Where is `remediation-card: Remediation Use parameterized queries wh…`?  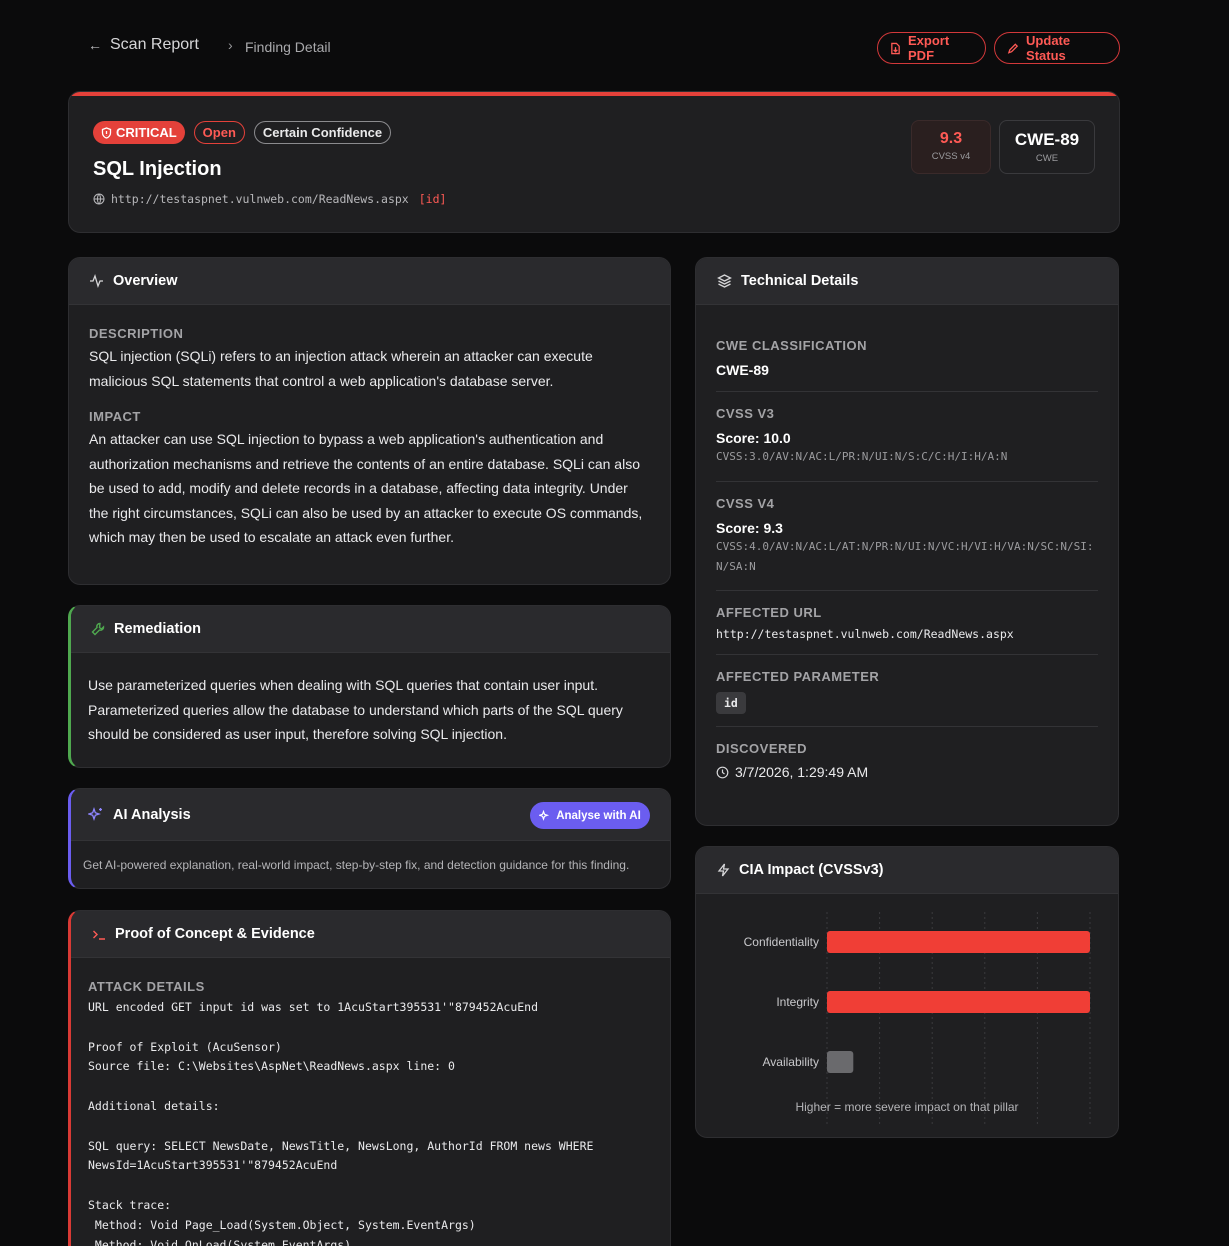 remediation-card: Remediation Use parameterized queries wh… is located at coordinates (369, 686).